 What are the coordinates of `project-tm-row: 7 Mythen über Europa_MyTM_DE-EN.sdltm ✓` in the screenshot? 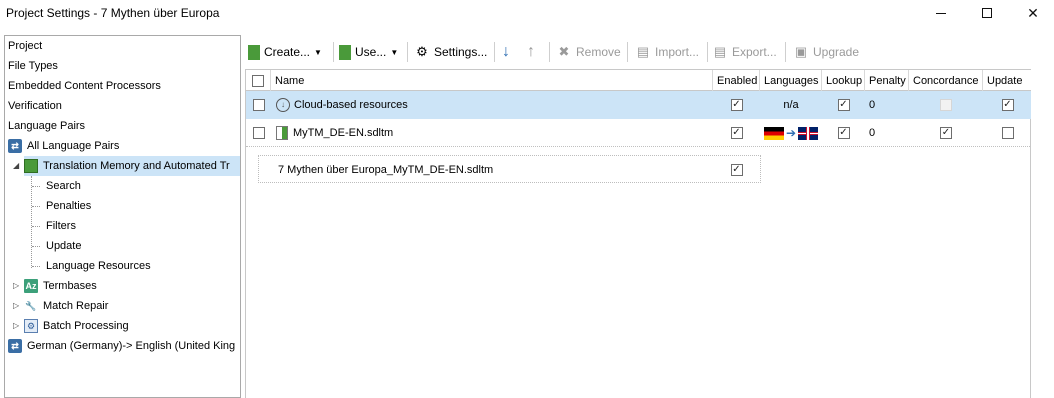 It's located at (509, 169).